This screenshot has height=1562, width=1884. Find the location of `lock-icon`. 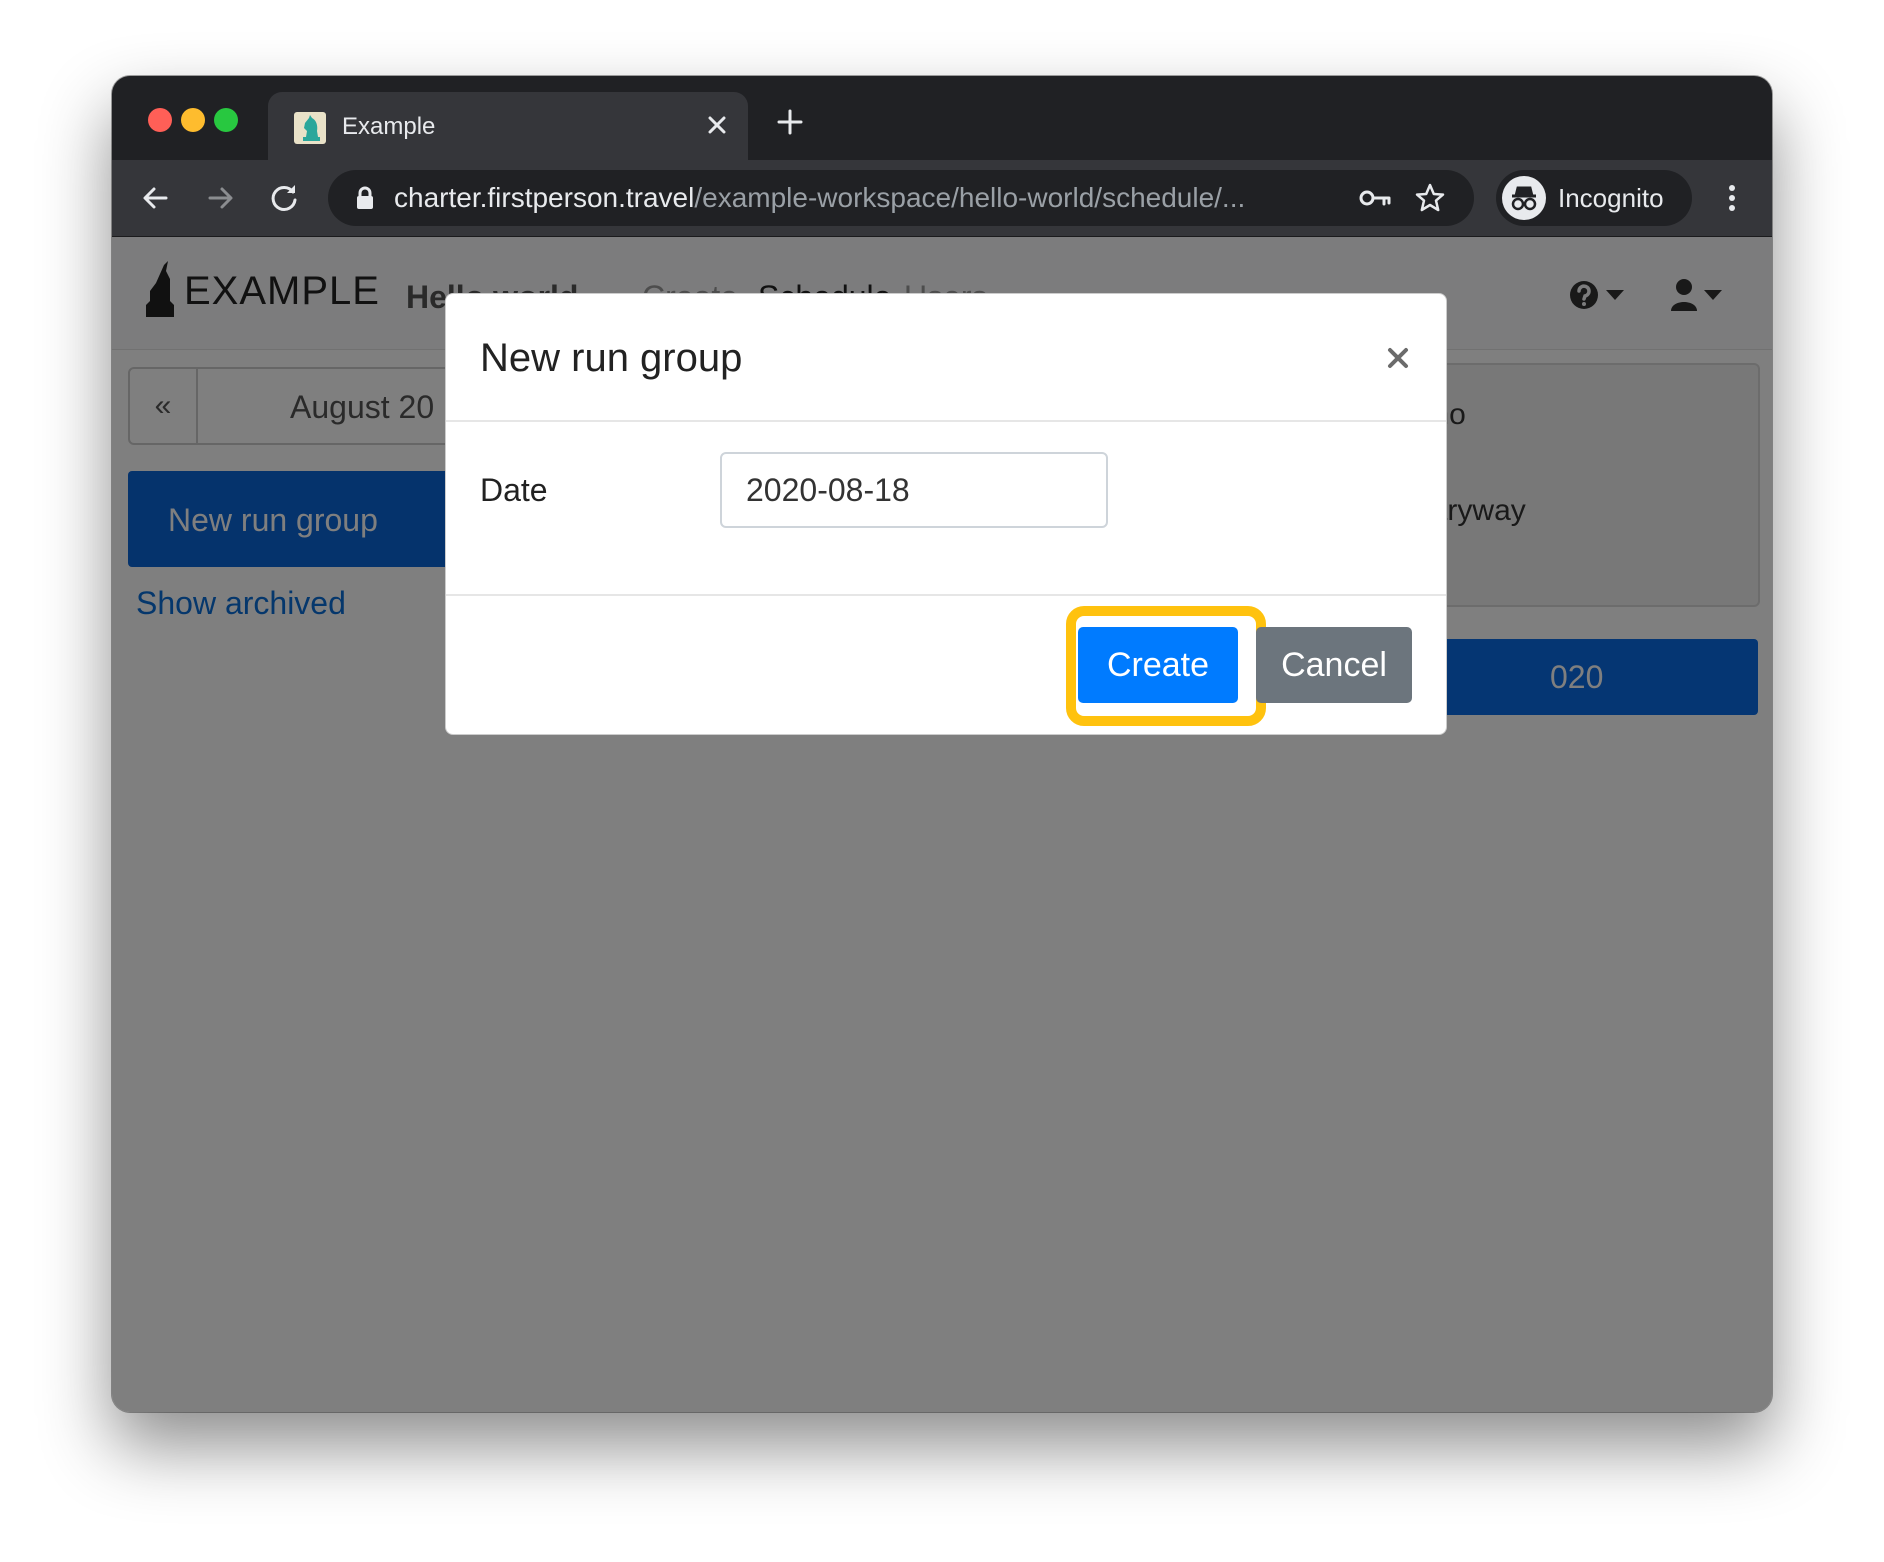

lock-icon is located at coordinates (365, 198).